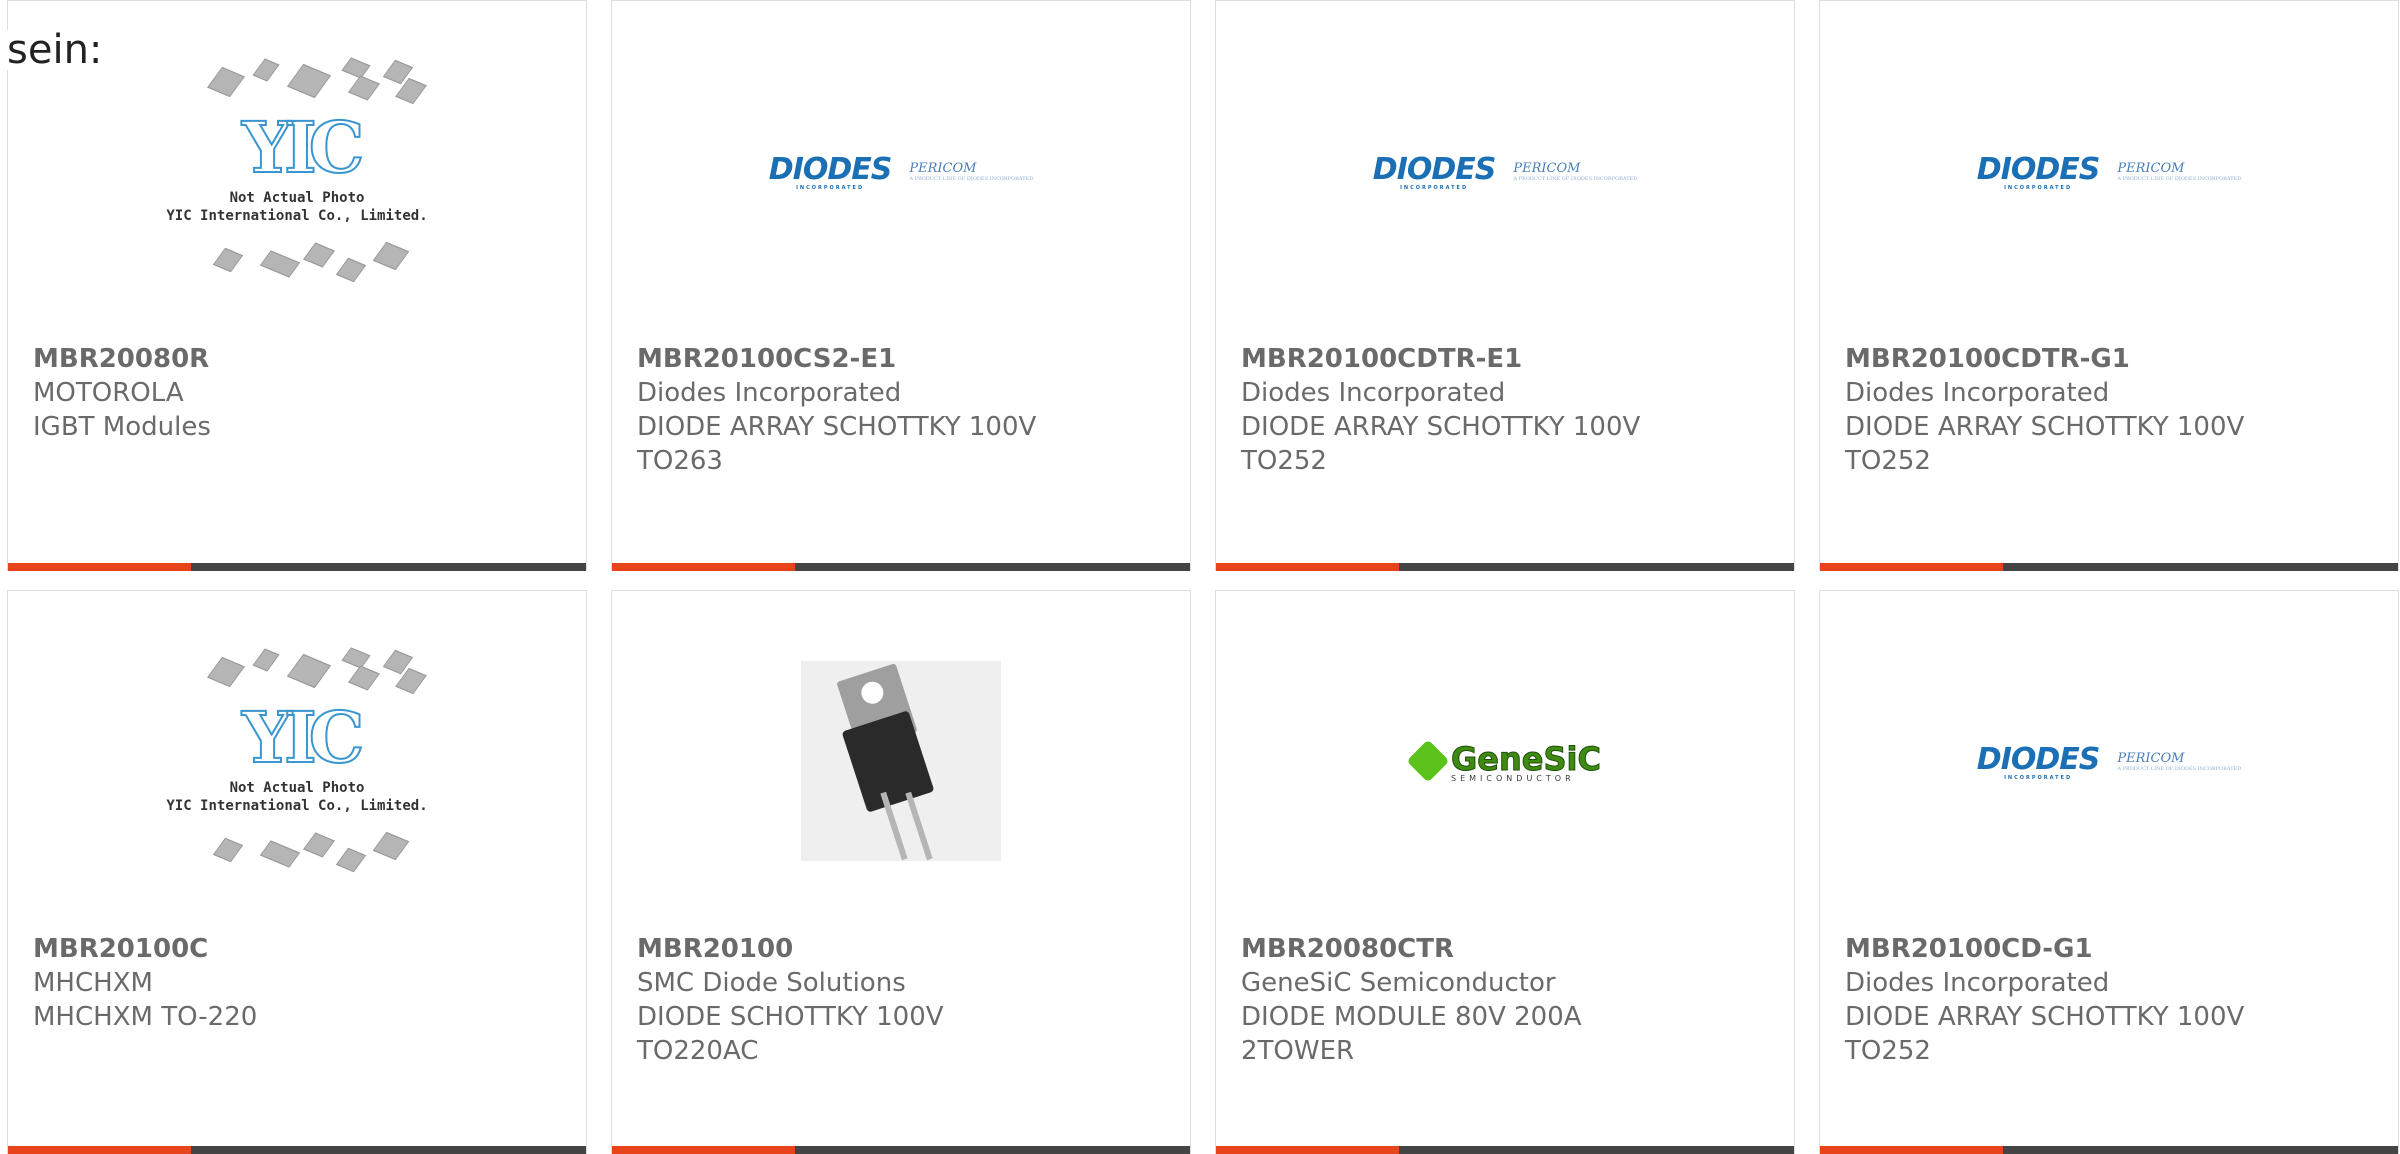 Image resolution: width=2400 pixels, height=1154 pixels. Describe the element at coordinates (93, 983) in the screenshot. I see `manufacturer: MHCHXM` at that location.